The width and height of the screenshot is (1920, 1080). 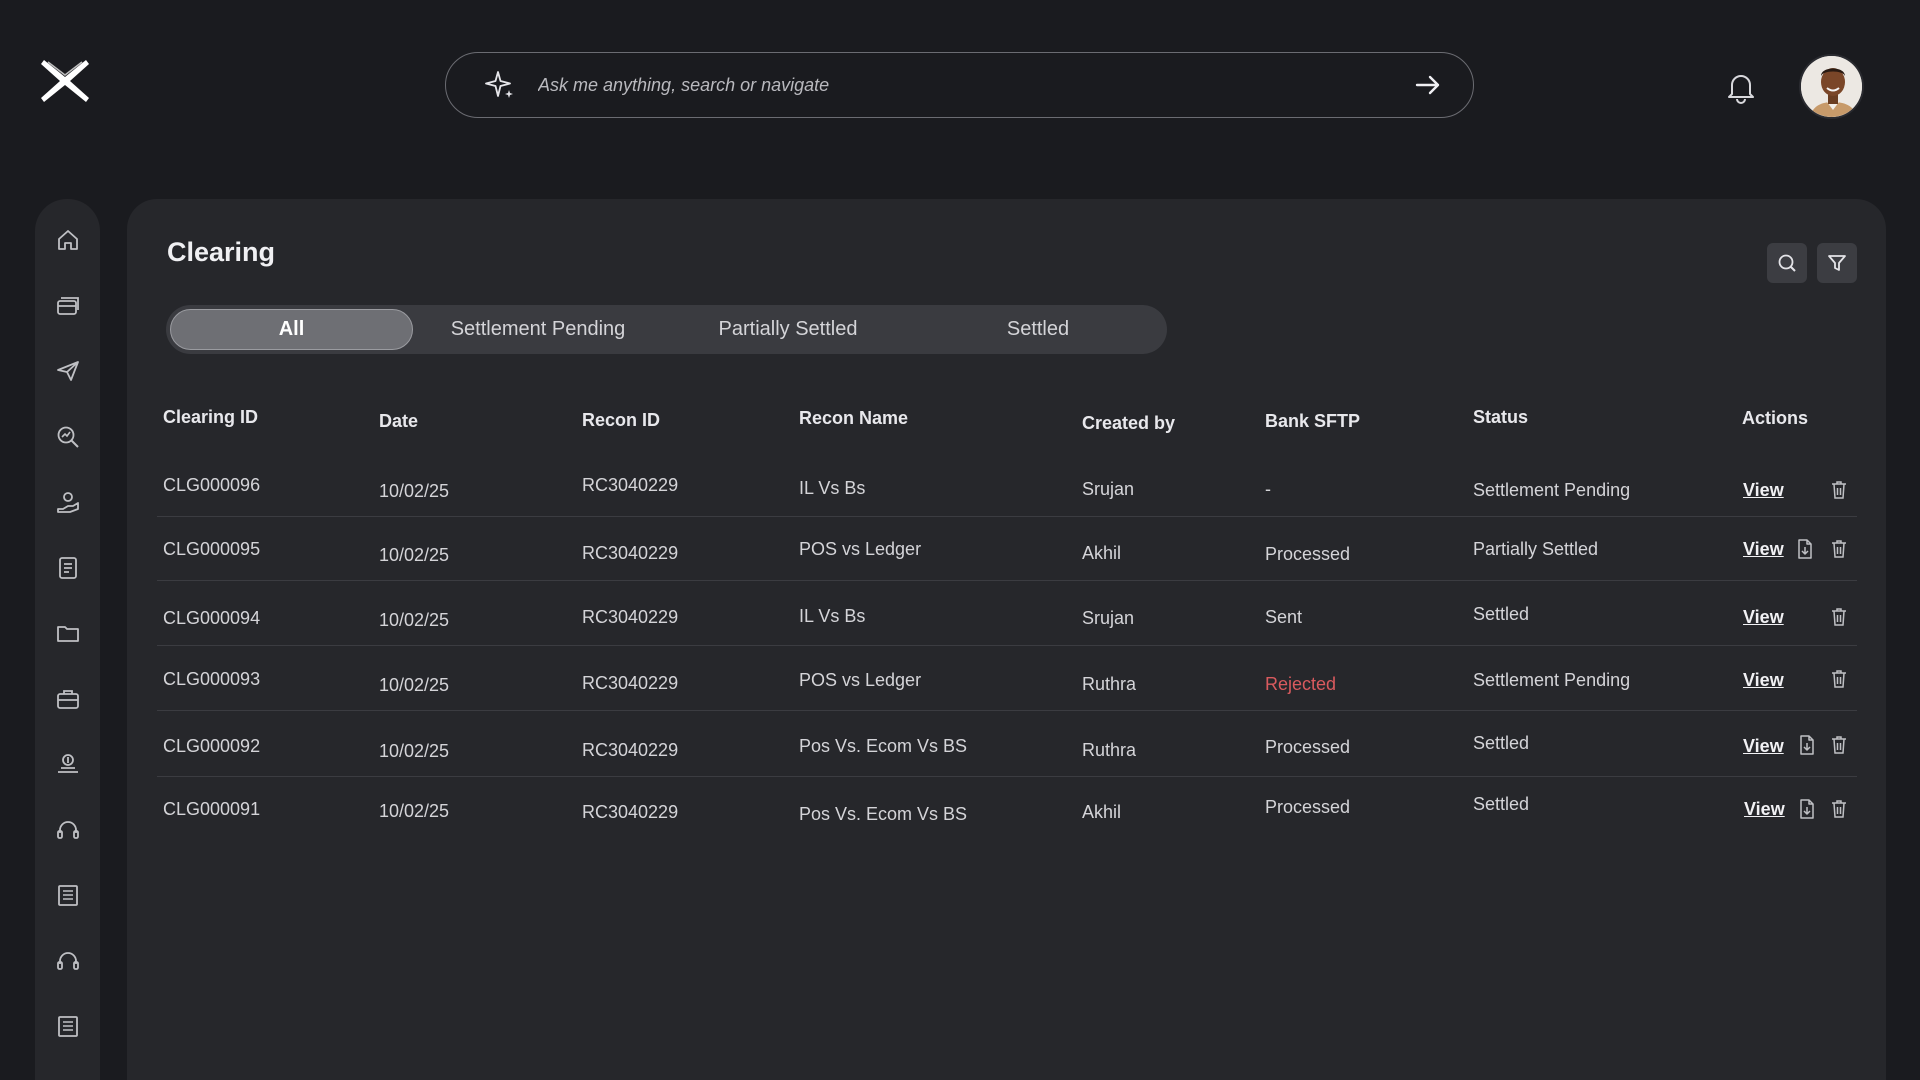 I want to click on ledger-icon, so click(x=67, y=895).